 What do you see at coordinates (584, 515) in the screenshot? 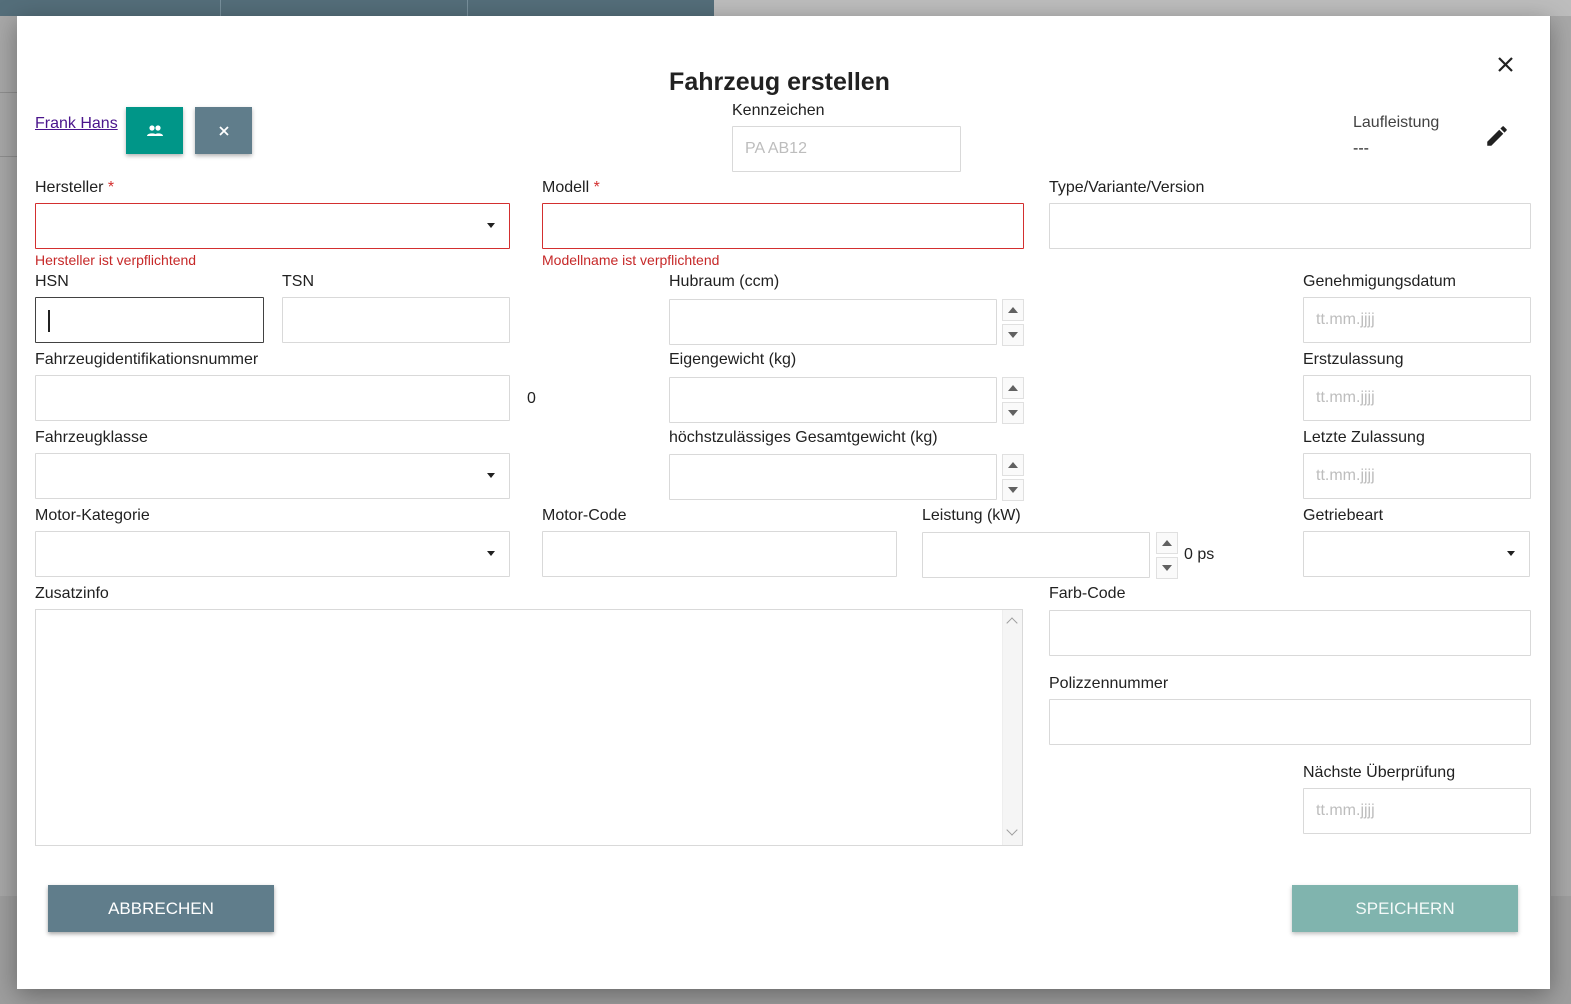
I see `motor-code-label: Motor-Code` at bounding box center [584, 515].